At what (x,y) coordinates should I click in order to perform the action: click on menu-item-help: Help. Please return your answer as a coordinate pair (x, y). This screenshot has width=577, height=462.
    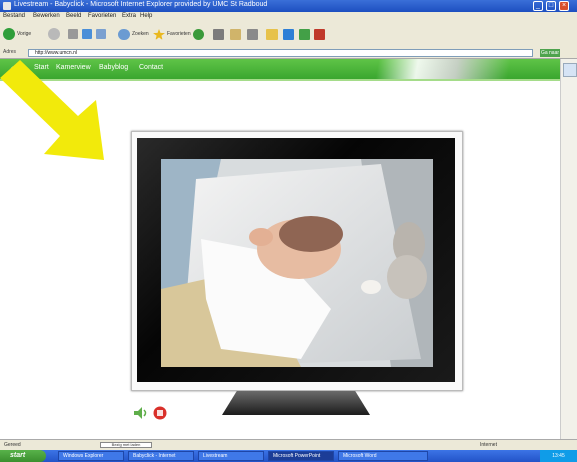
    Looking at the image, I should click on (146, 16).